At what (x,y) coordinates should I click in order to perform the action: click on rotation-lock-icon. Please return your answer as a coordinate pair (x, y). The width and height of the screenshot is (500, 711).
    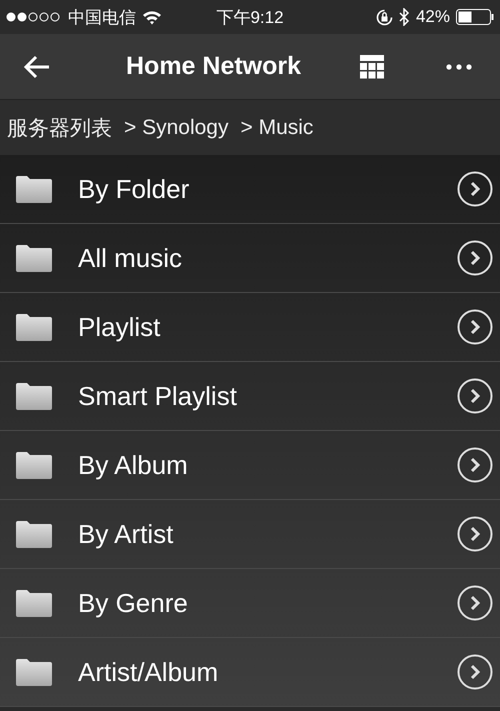
    Looking at the image, I should click on (384, 17).